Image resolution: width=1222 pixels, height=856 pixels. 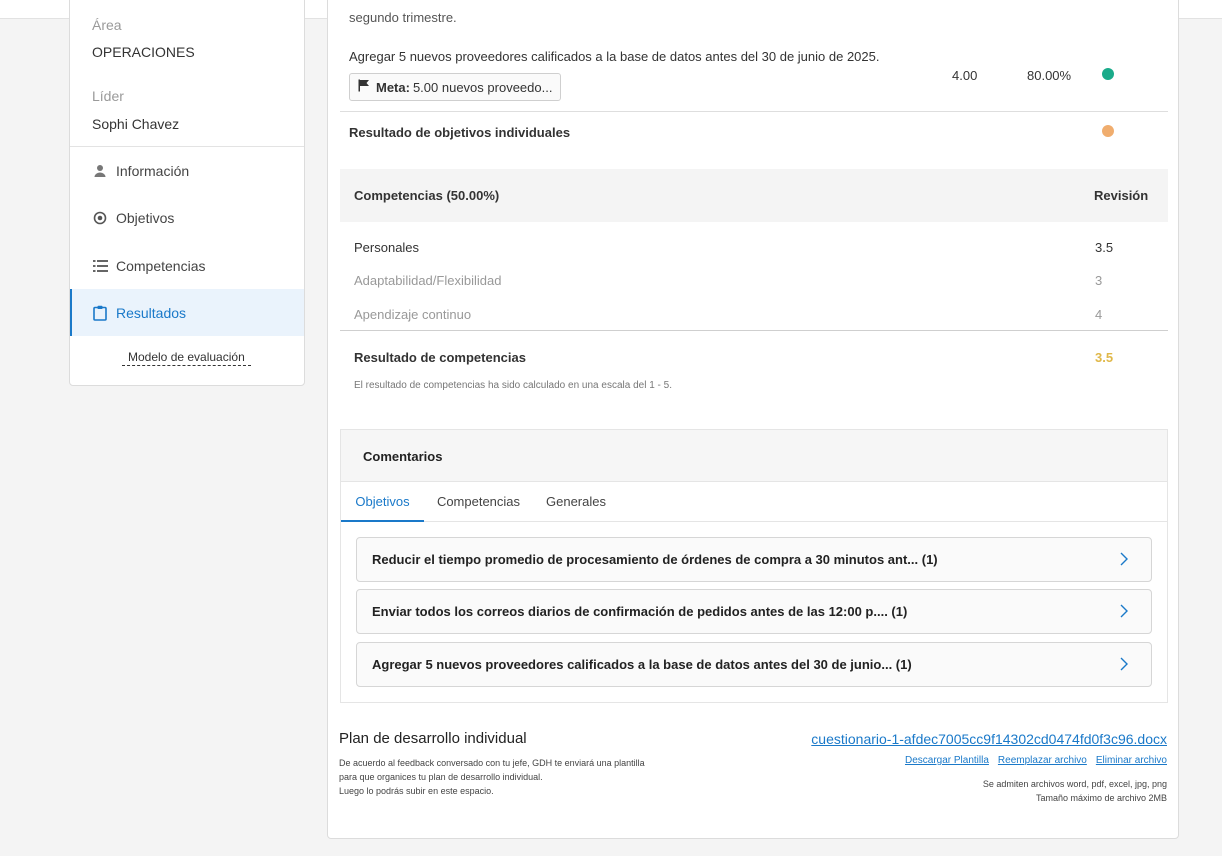 What do you see at coordinates (382, 502) in the screenshot?
I see `tab-objetivos: Objetivos` at bounding box center [382, 502].